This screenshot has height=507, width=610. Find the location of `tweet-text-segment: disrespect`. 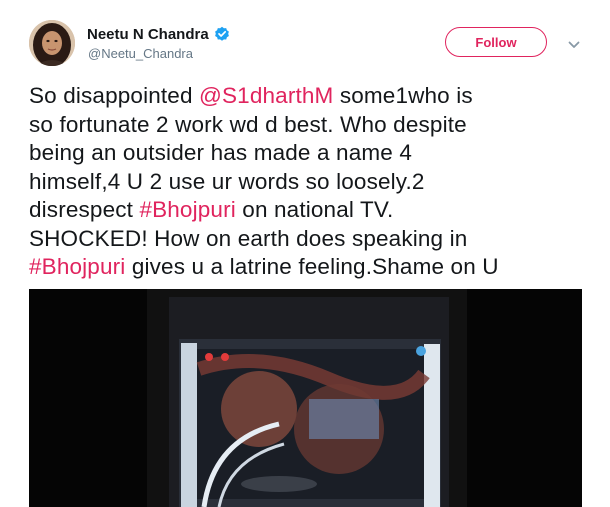

tweet-text-segment: disrespect is located at coordinates (84, 209).